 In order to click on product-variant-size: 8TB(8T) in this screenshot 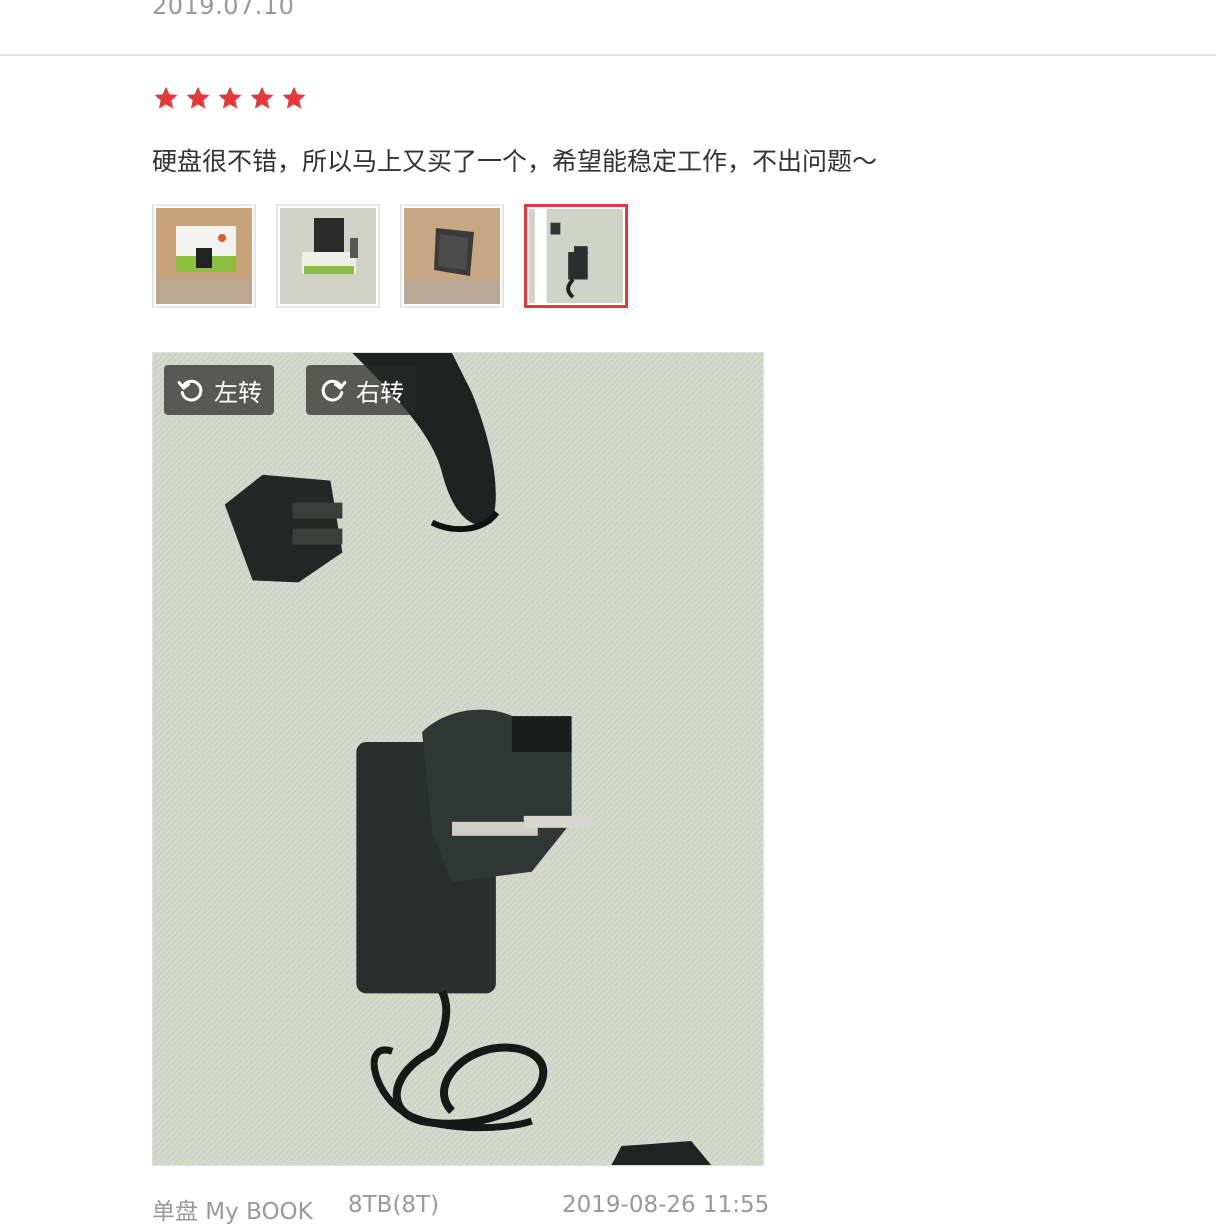, I will do `click(394, 1205)`.